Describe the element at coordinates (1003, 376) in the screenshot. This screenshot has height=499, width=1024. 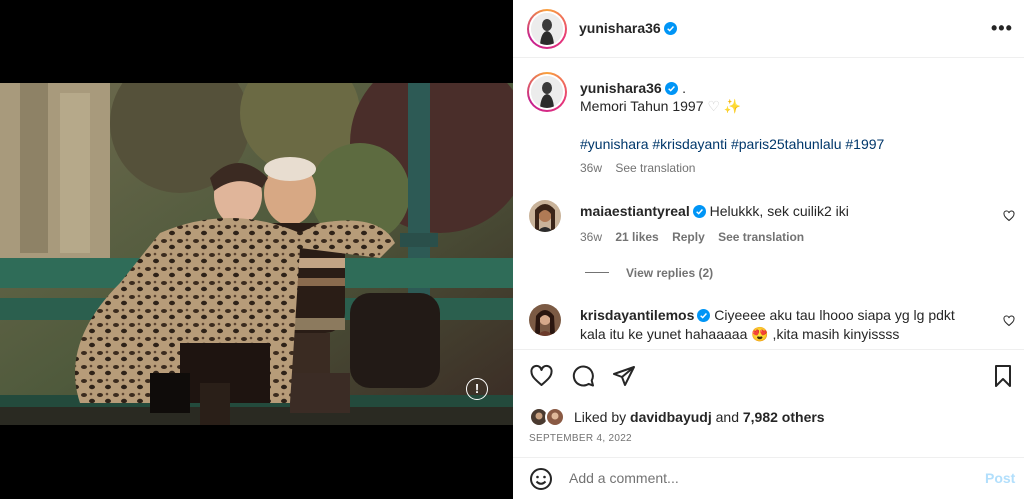
I see `bookmark-icon` at that location.